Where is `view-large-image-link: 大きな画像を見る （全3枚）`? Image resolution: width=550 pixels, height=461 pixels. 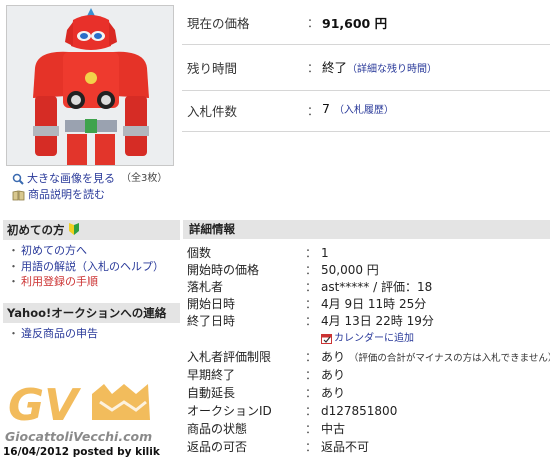
view-large-image-link: 大きな画像を見る （全3枚） is located at coordinates (89, 179).